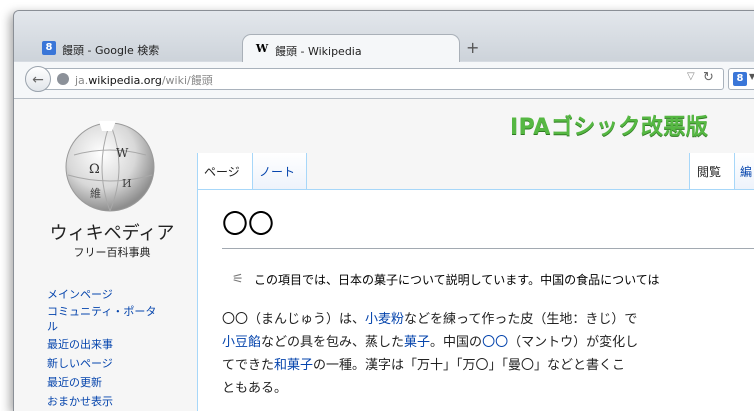  Describe the element at coordinates (80, 363) in the screenshot. I see `sidebar-item-new-pages: 新しいページ` at that location.